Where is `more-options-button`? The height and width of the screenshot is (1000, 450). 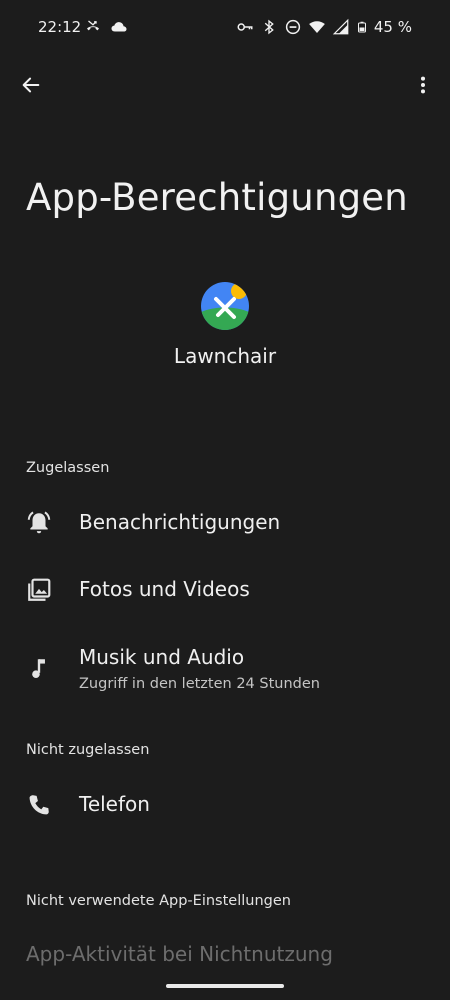
more-options-button is located at coordinates (423, 85).